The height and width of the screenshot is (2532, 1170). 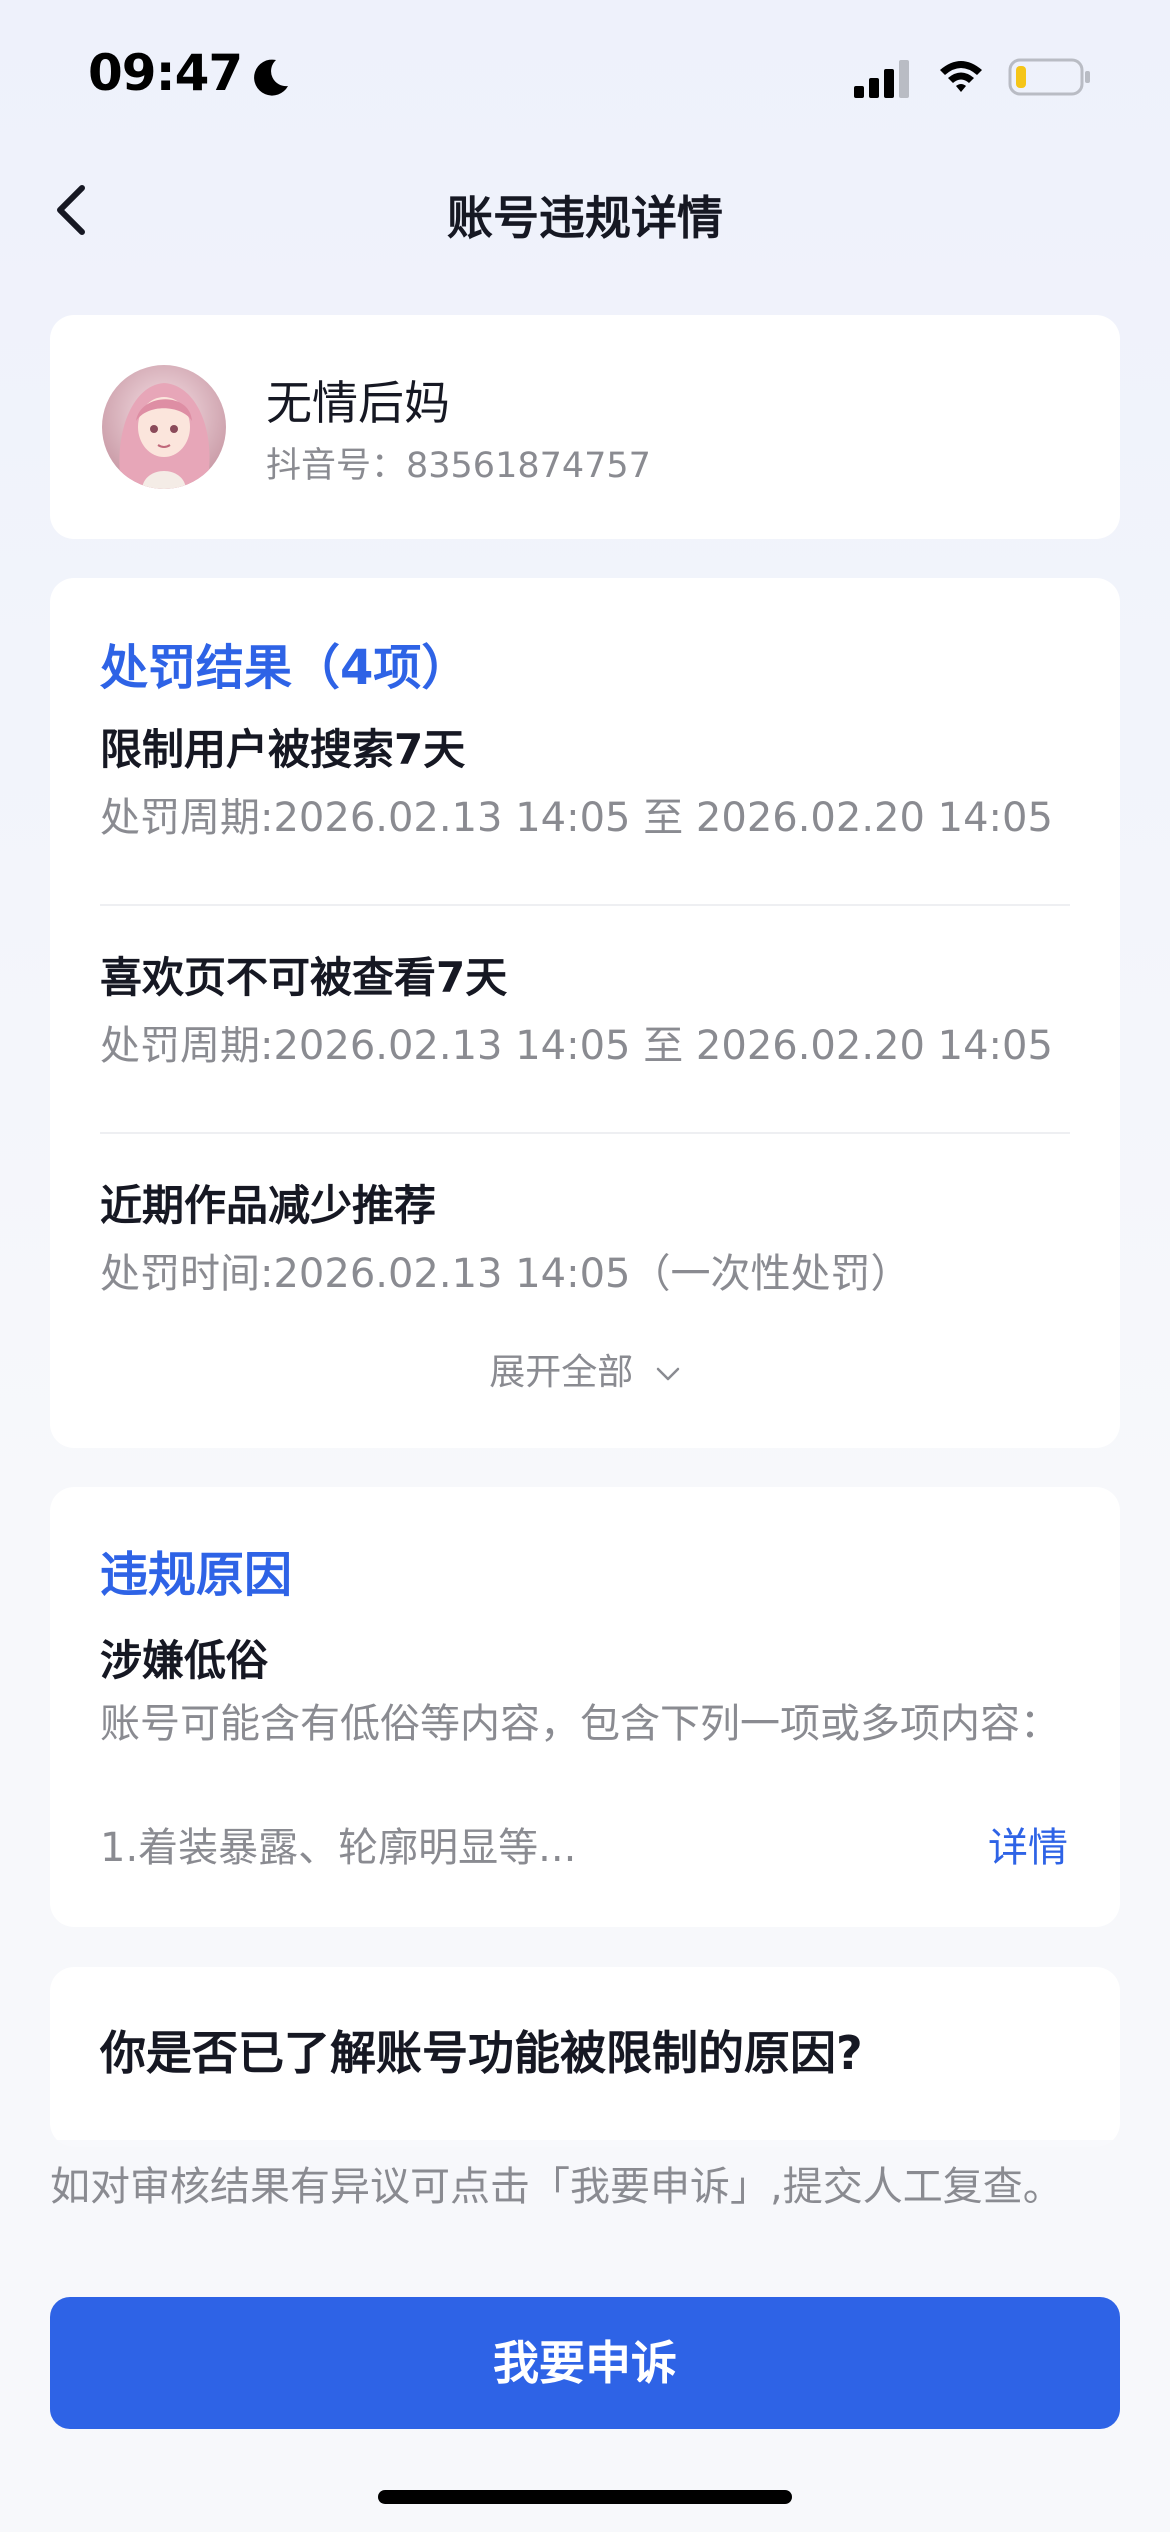 I want to click on expand-all-button: 展开全部, so click(x=585, y=1373).